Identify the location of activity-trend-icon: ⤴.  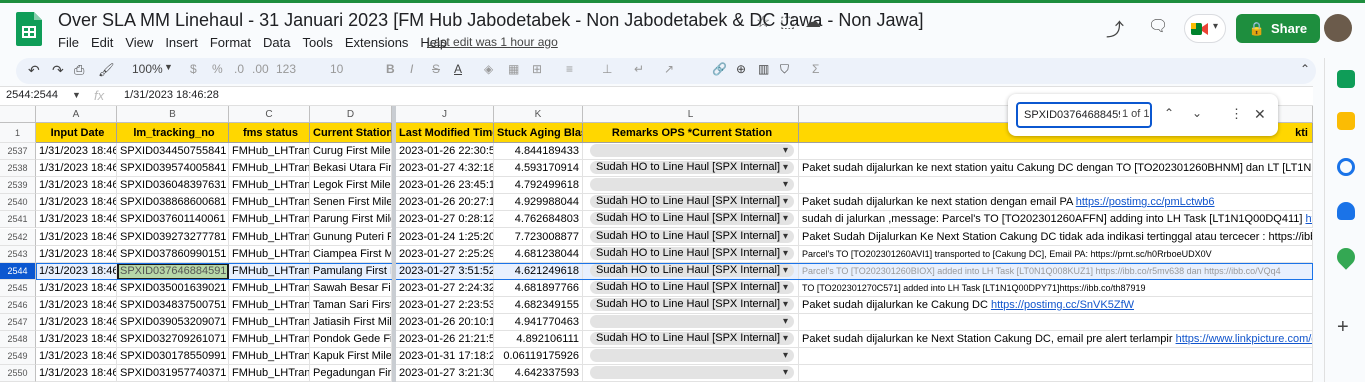
(1115, 29).